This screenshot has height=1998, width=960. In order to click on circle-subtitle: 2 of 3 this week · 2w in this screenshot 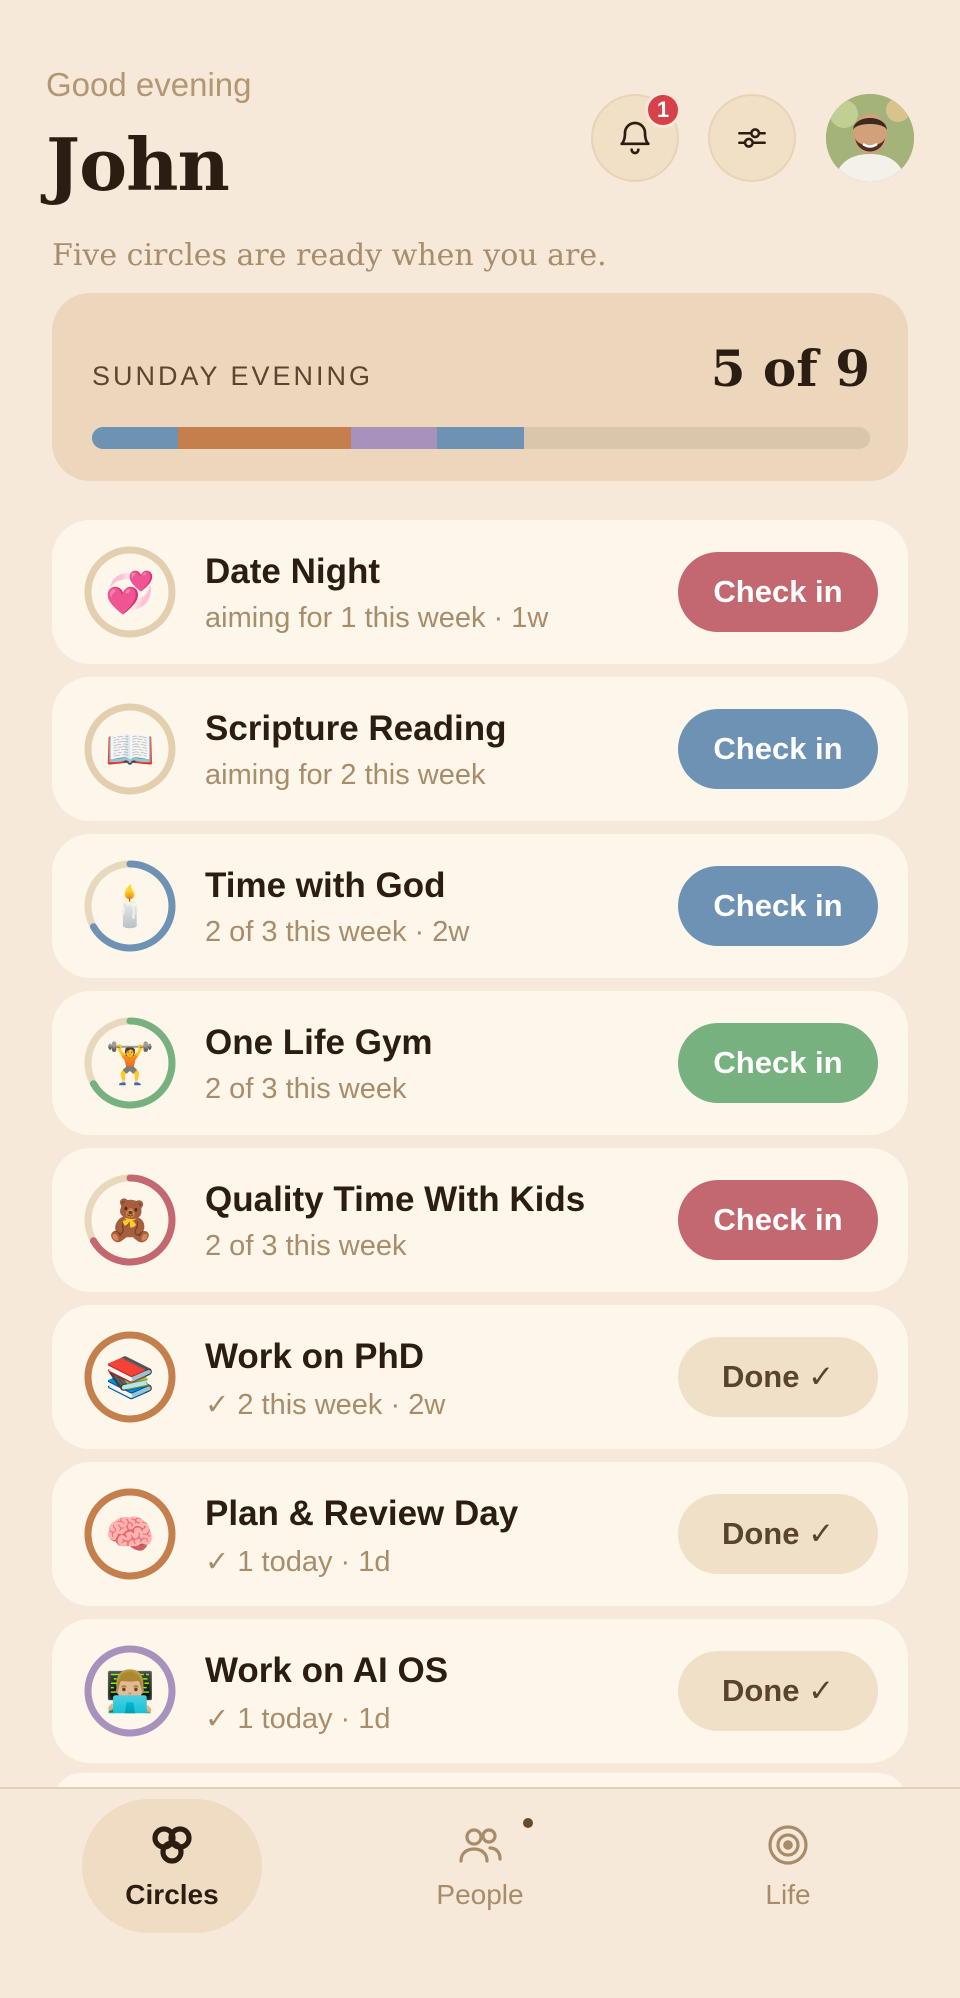, I will do `click(337, 932)`.